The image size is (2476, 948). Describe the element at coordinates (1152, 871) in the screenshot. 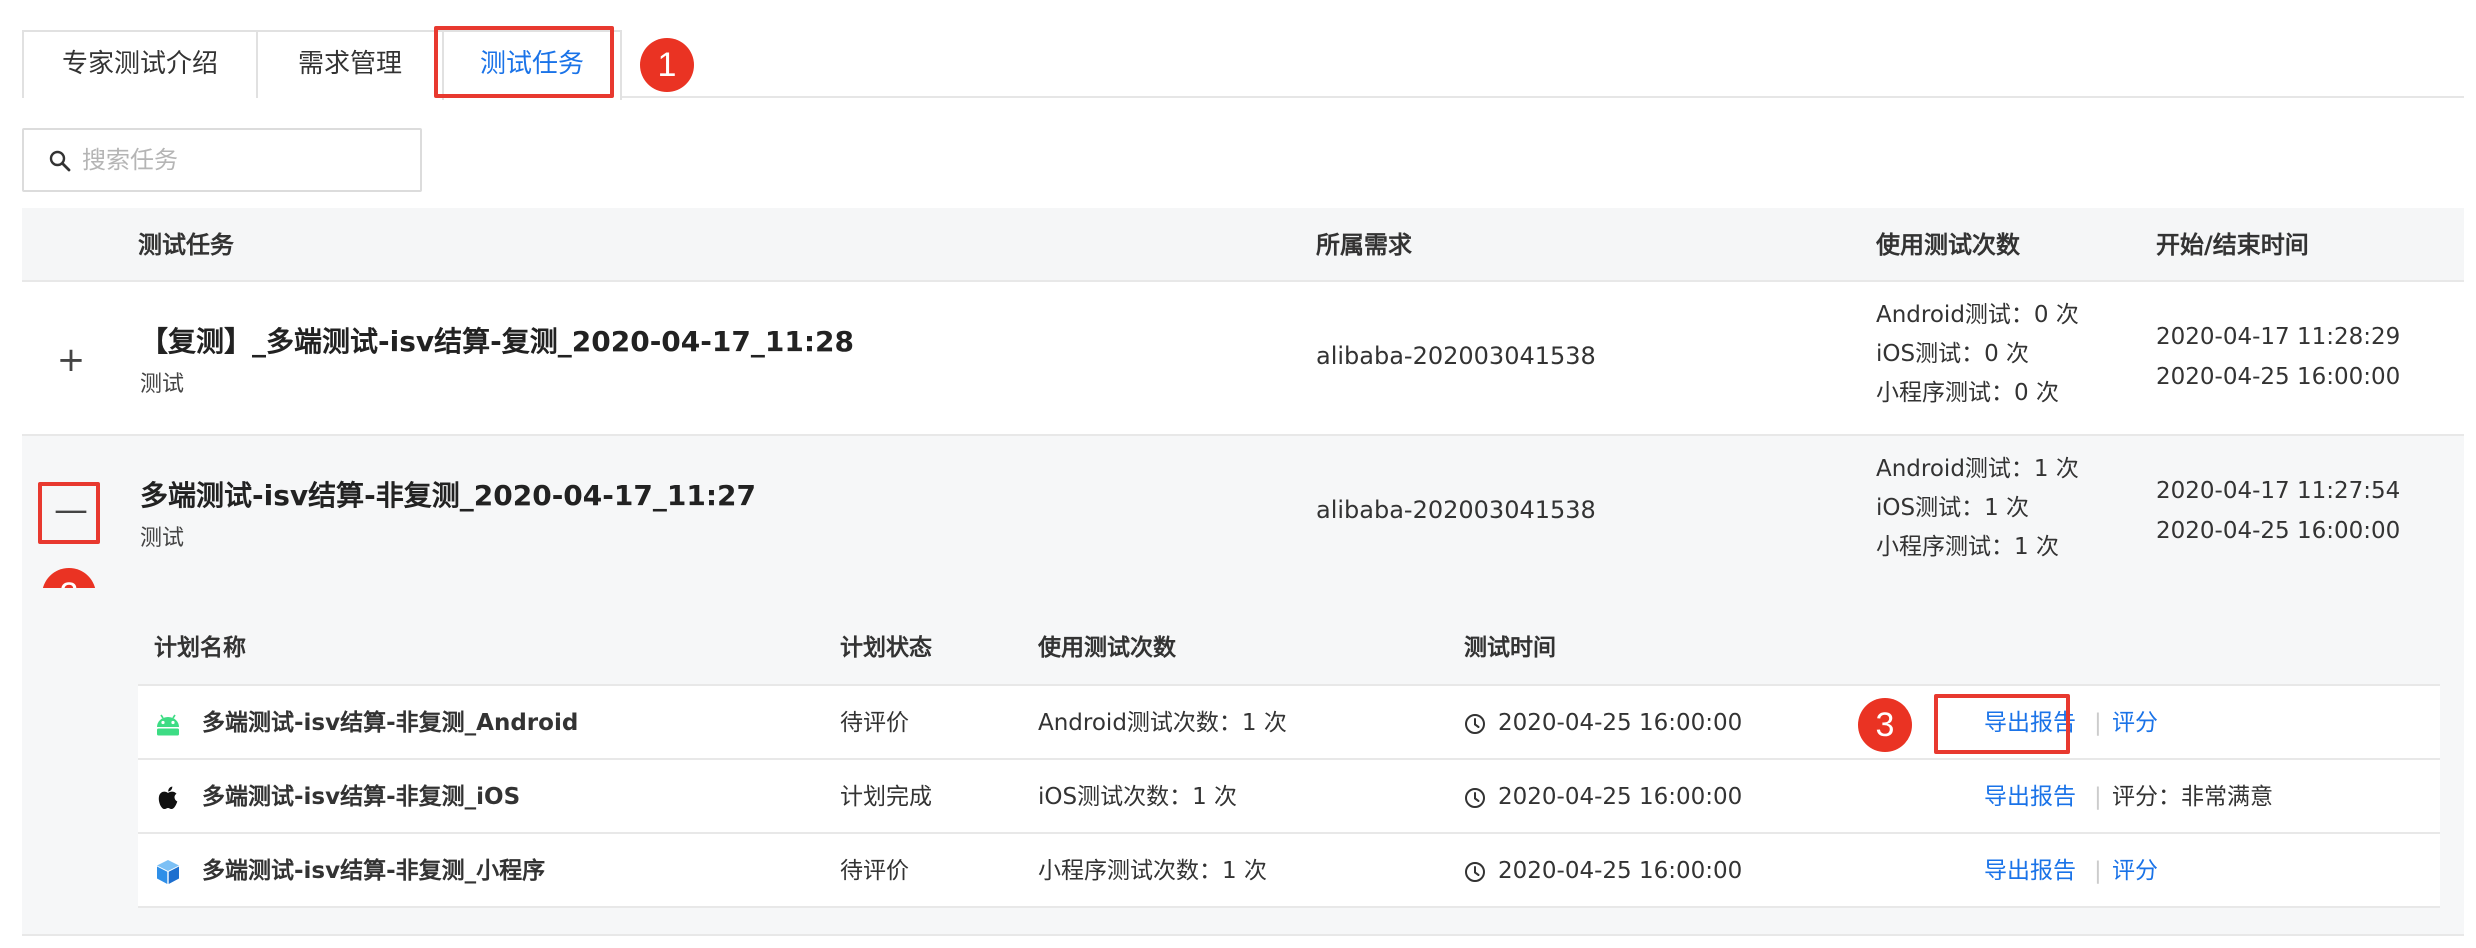

I see `plan-usage-count: 小程序测试次数：1 次` at that location.